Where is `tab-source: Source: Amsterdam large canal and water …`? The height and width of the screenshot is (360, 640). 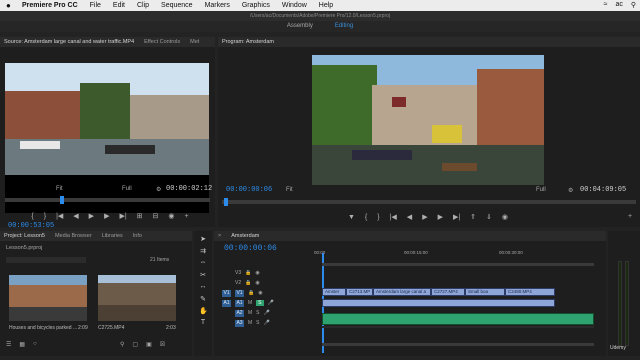 tab-source: Source: Amsterdam large canal and water … is located at coordinates (69, 42).